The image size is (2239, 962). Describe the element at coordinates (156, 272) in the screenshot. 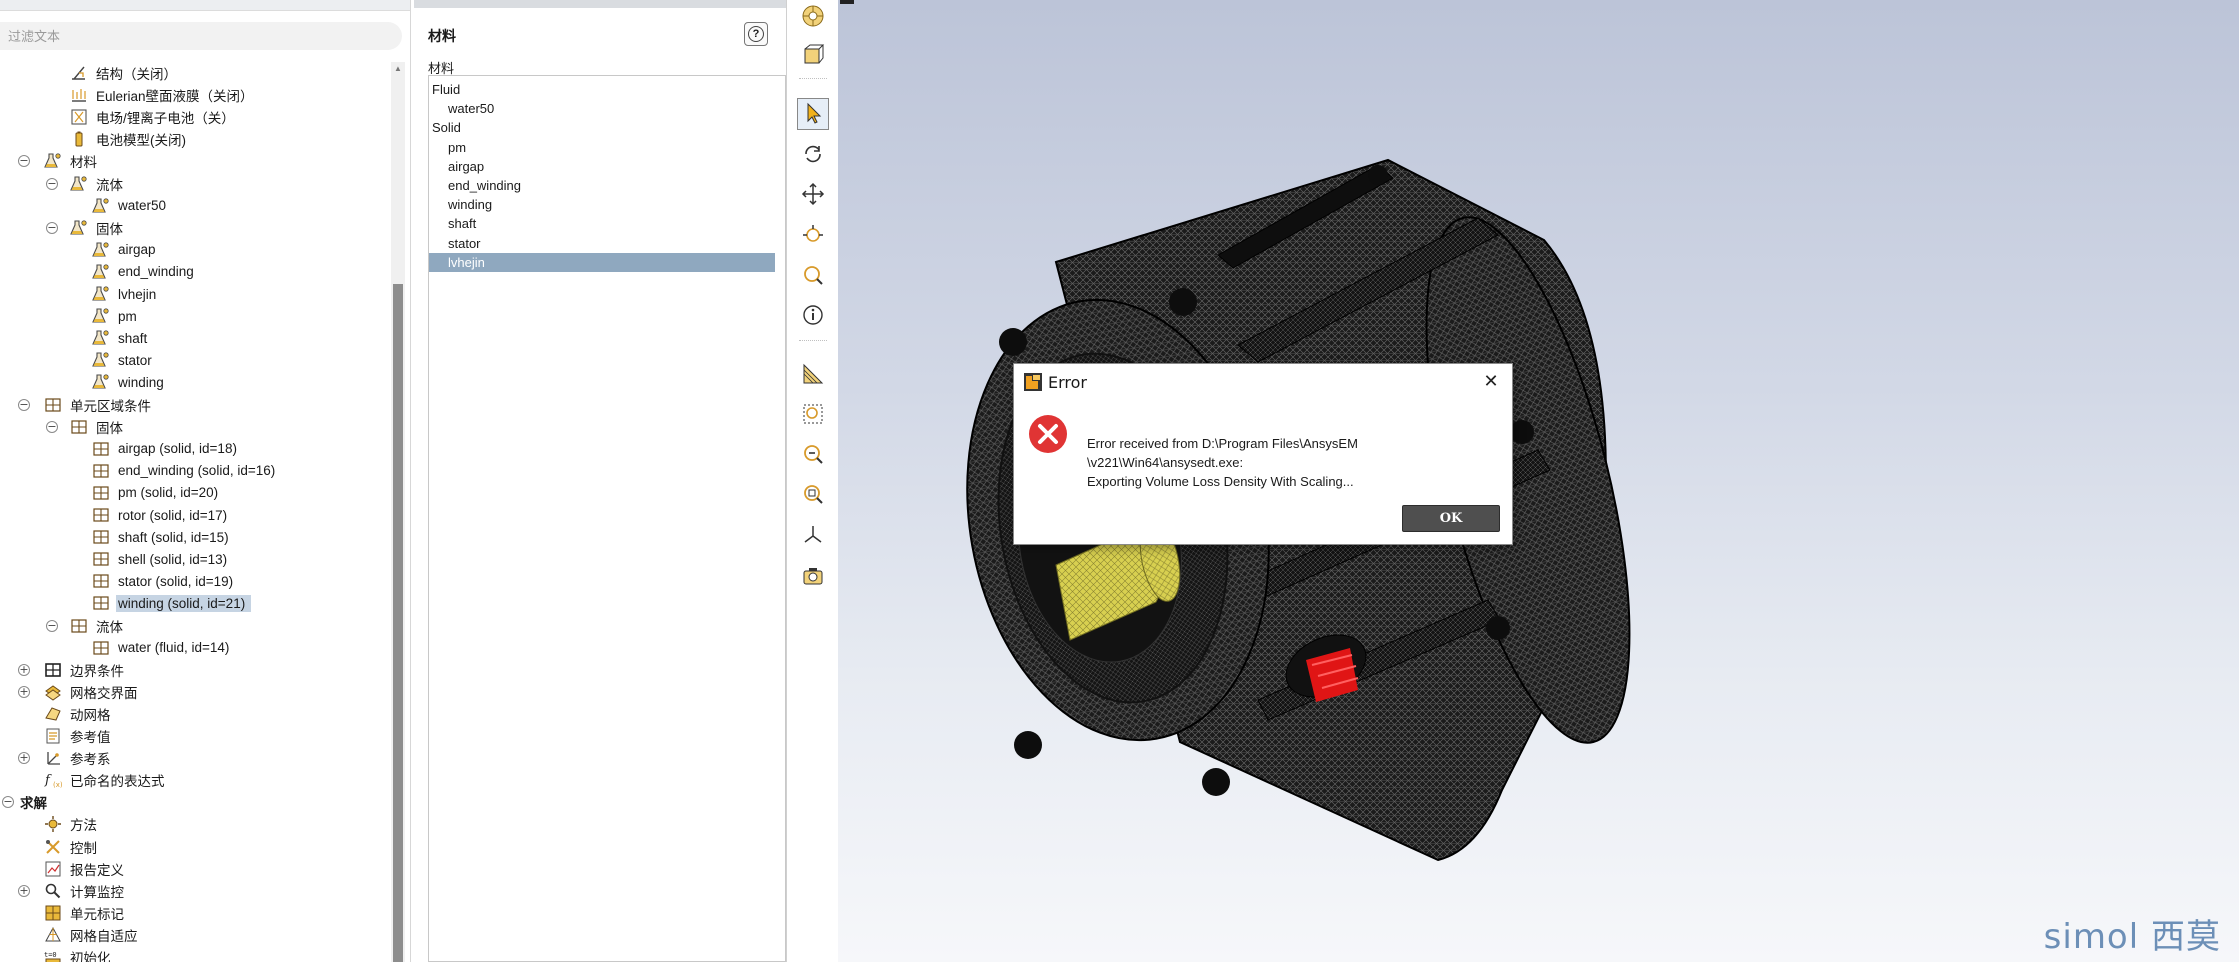

I see `tree-item-label: end_winding` at that location.